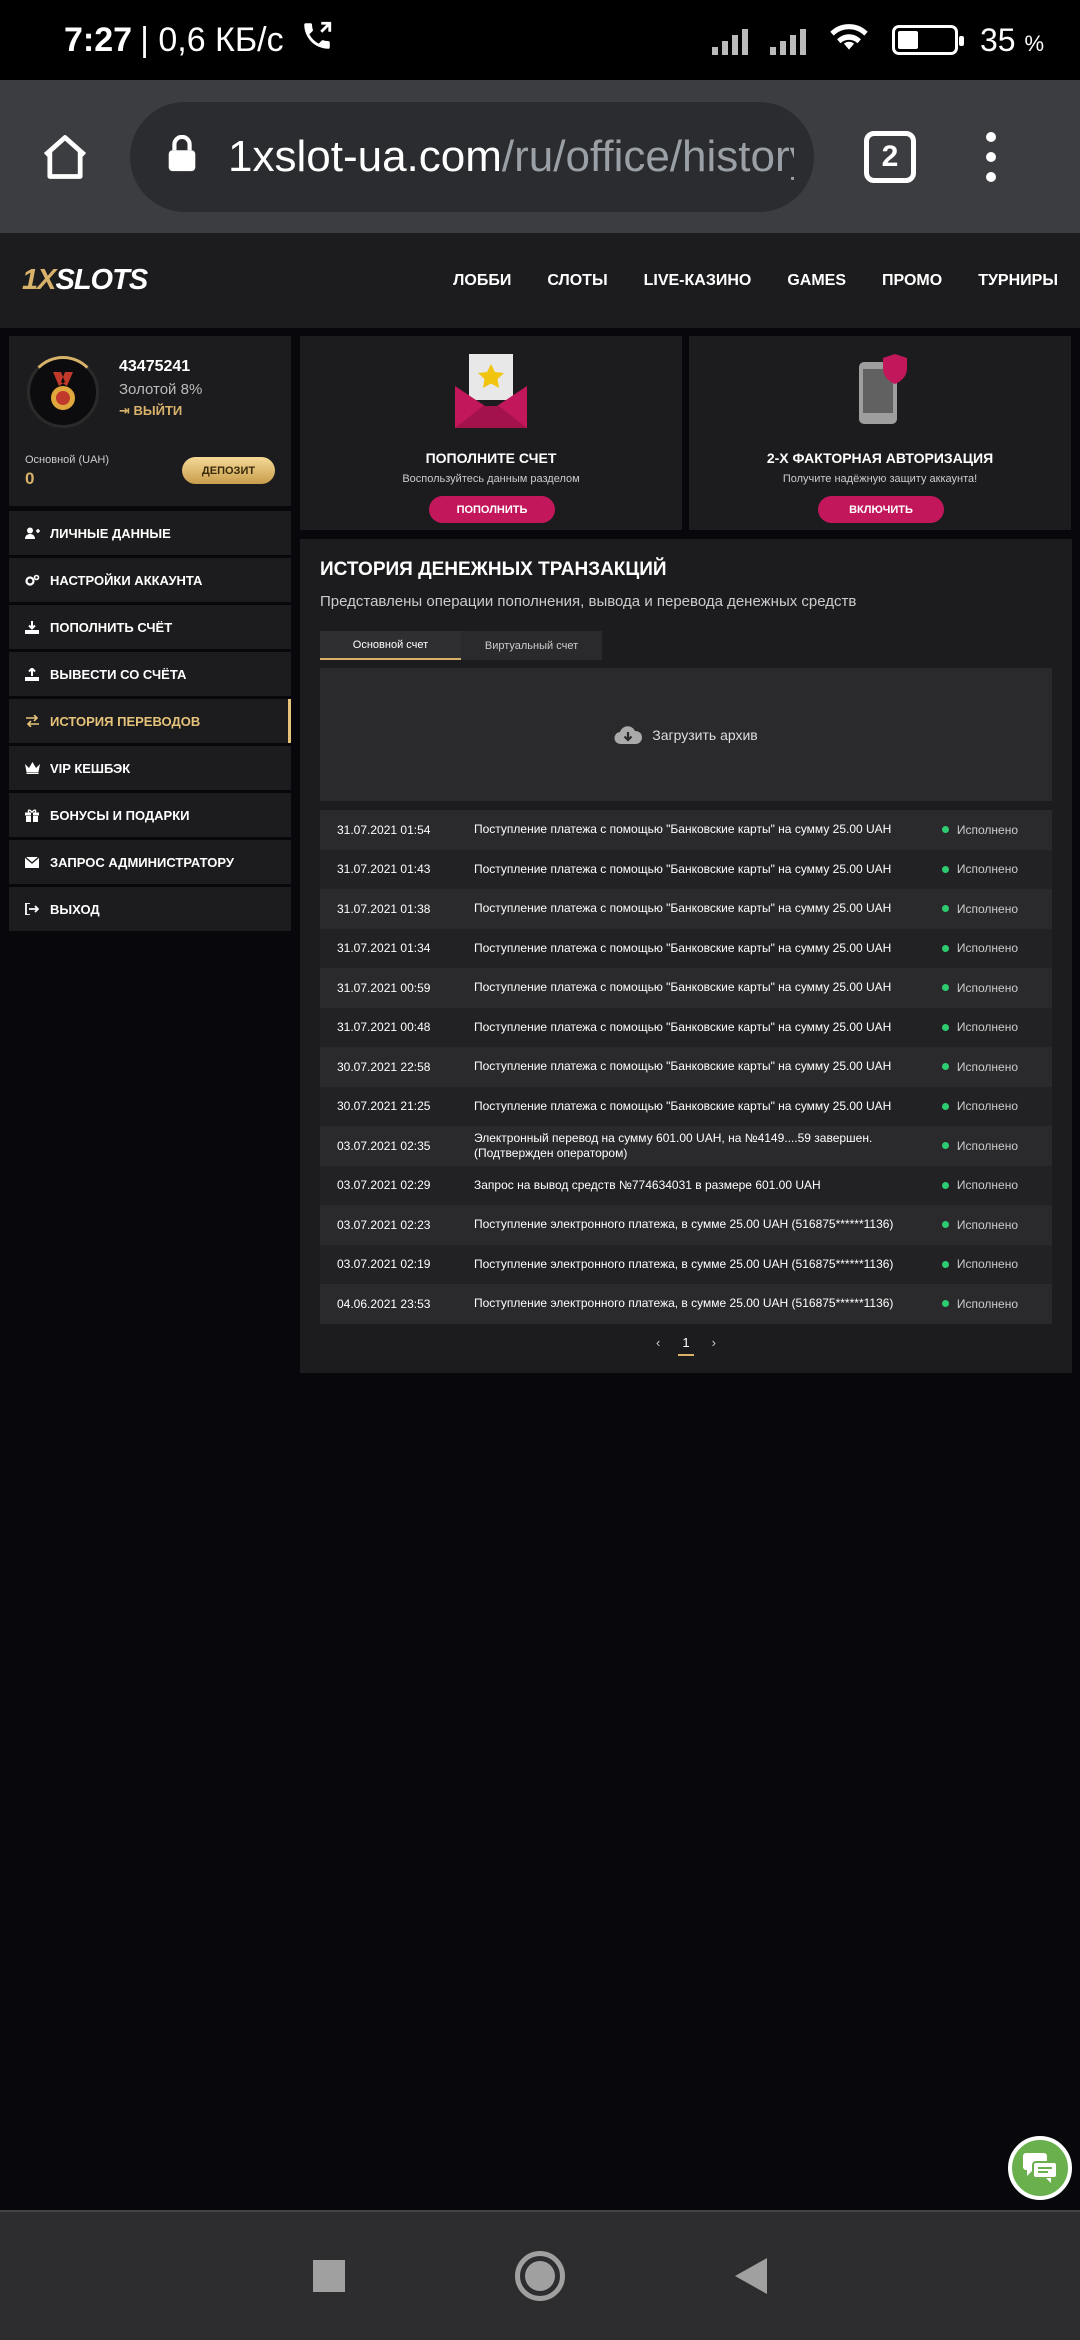 This screenshot has height=2340, width=1080. Describe the element at coordinates (877, 40) in the screenshot. I see `status-right: 35 %` at that location.